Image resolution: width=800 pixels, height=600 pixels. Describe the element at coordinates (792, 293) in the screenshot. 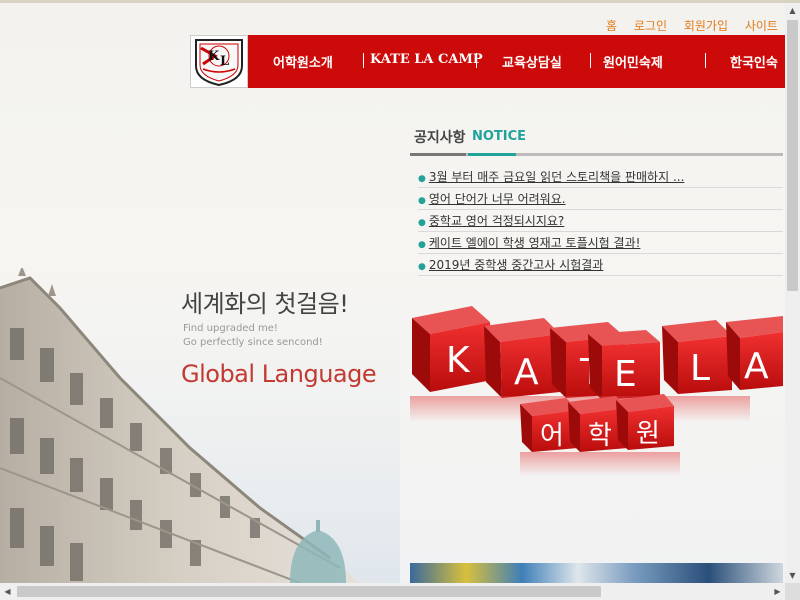

I see `vertical-scrollbar: ▲ ▼` at that location.